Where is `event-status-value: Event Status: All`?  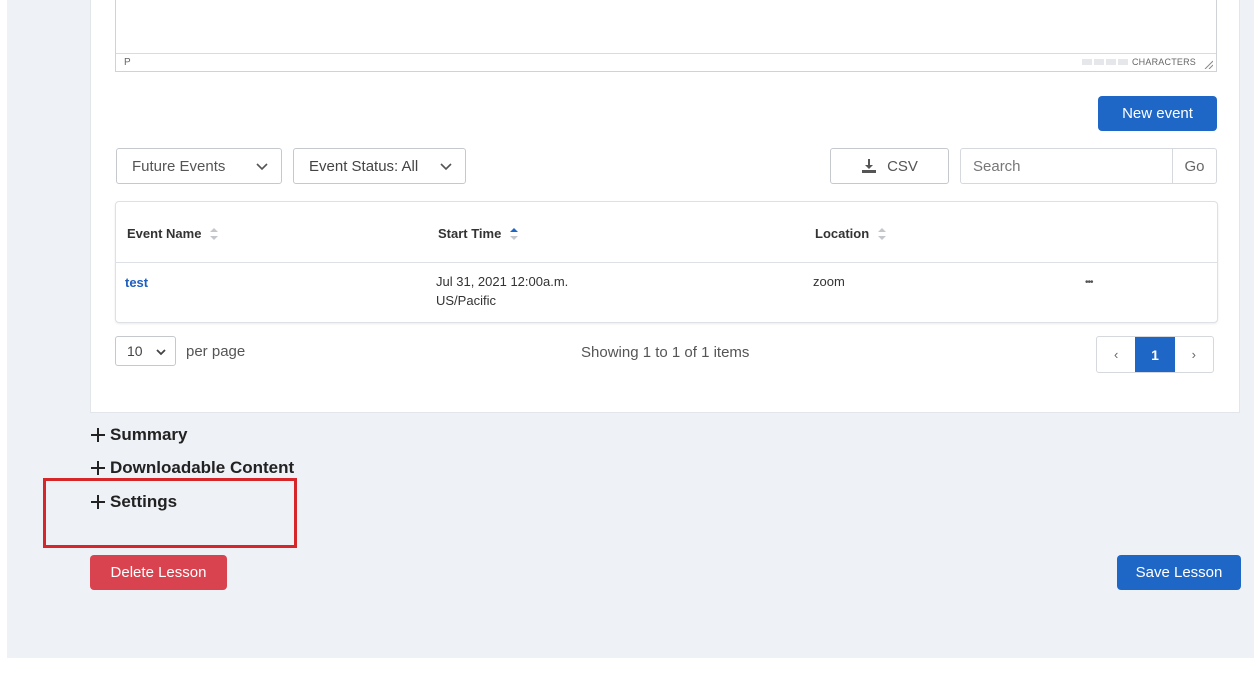
event-status-value: Event Status: All is located at coordinates (364, 166).